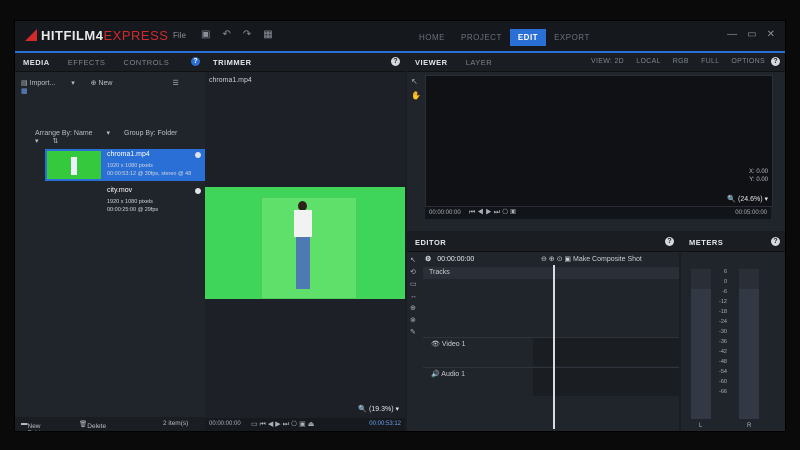  I want to click on video-track: 👁 Video 1, so click(551, 351).